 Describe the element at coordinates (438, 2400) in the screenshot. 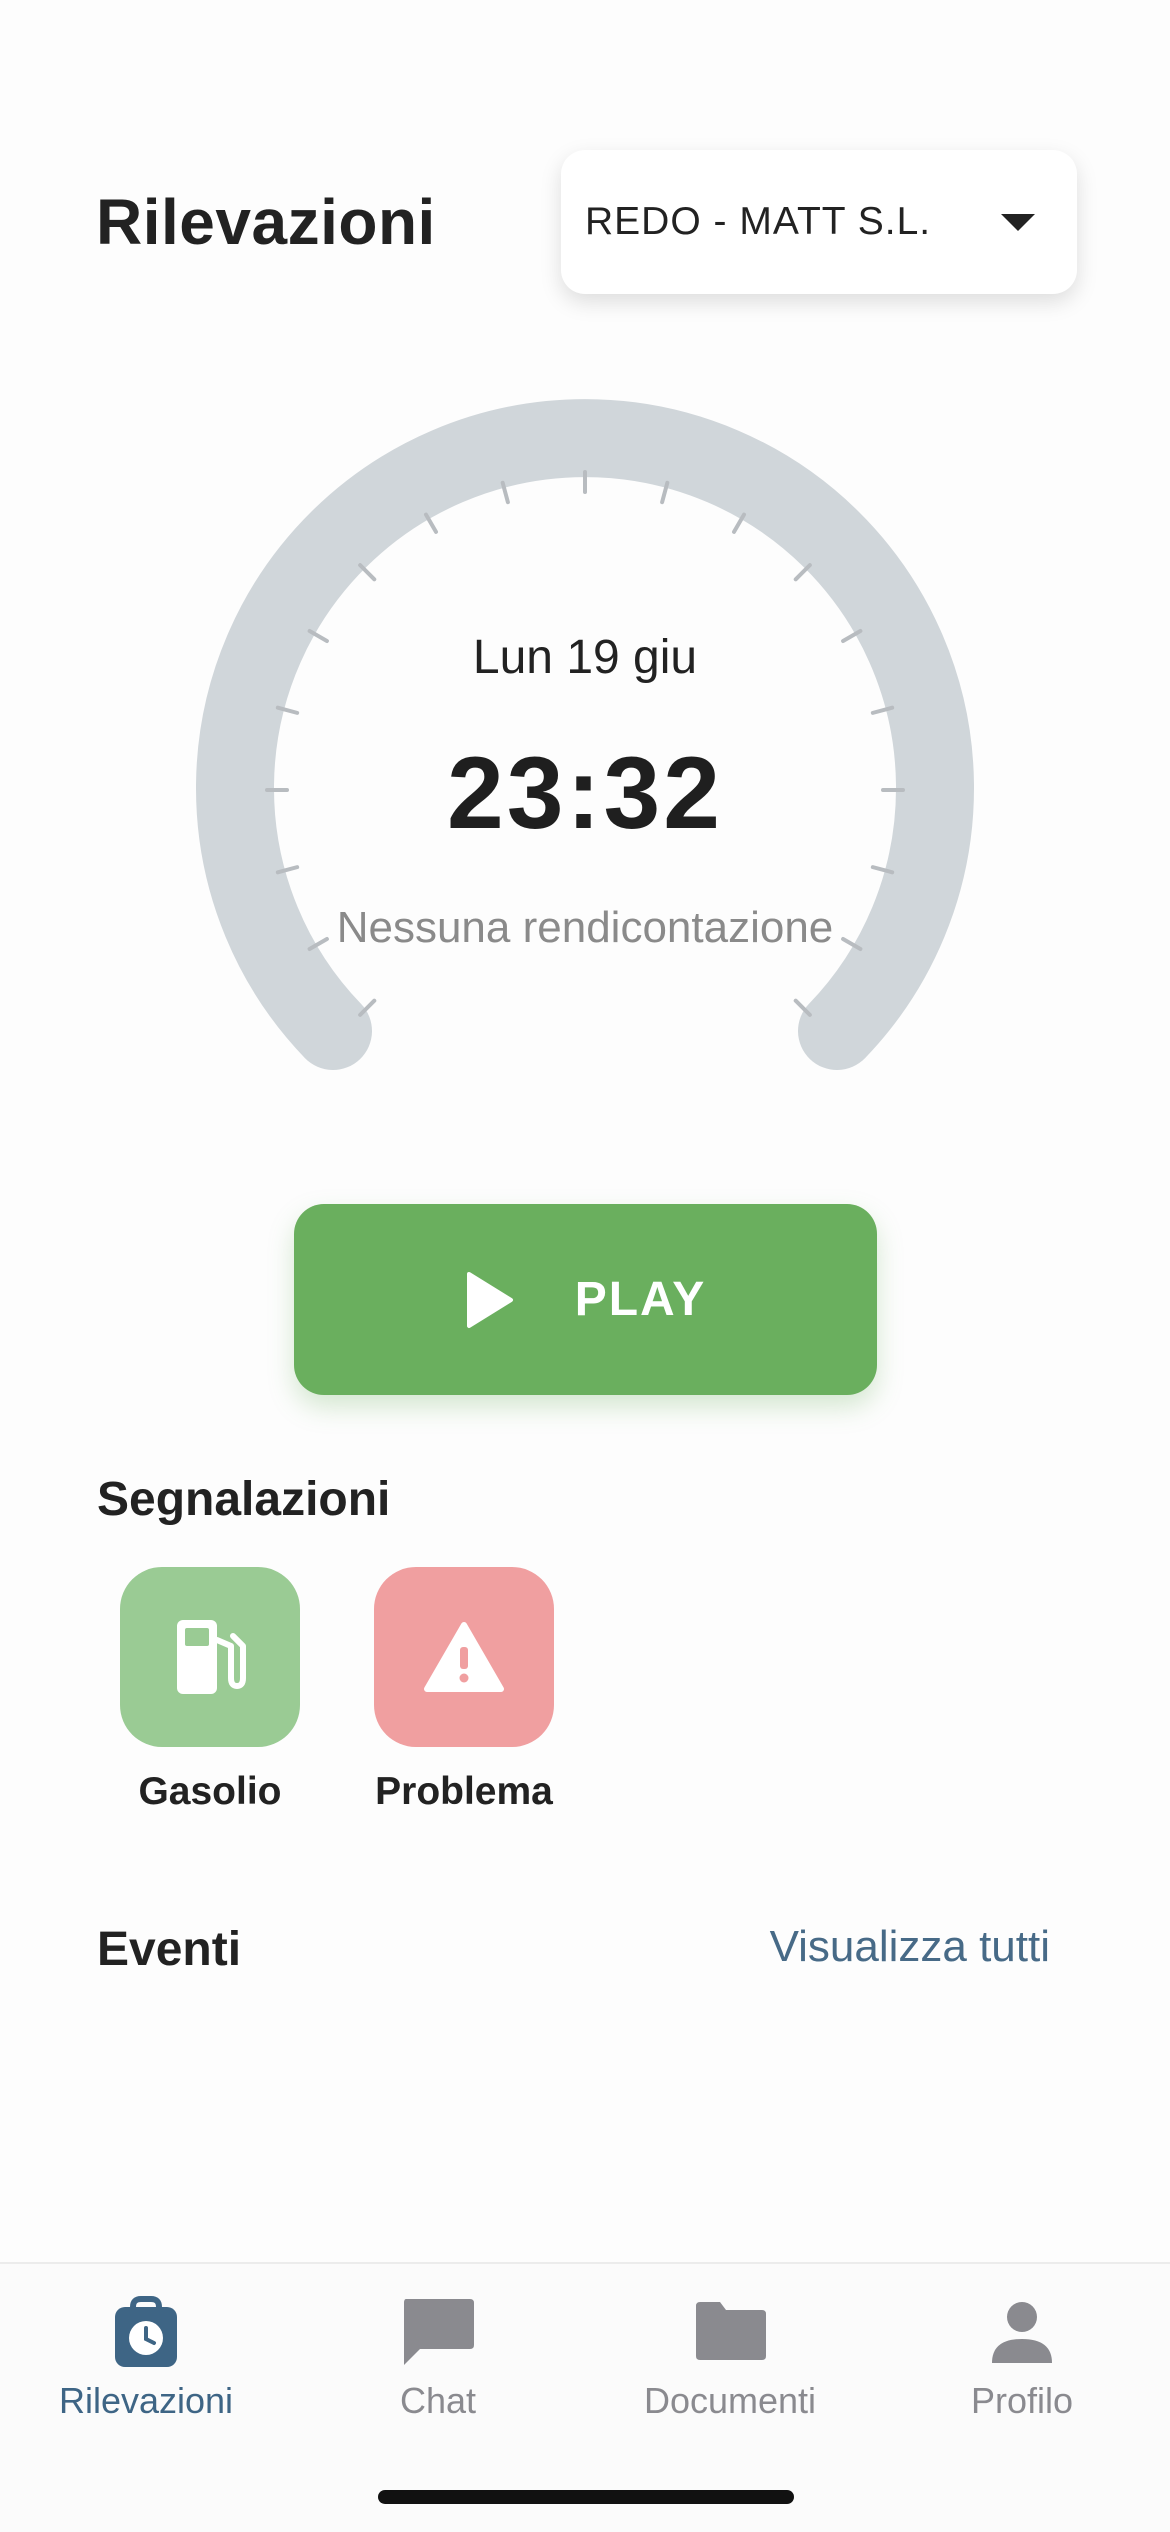

I see `tab-chat-label: Chat` at that location.